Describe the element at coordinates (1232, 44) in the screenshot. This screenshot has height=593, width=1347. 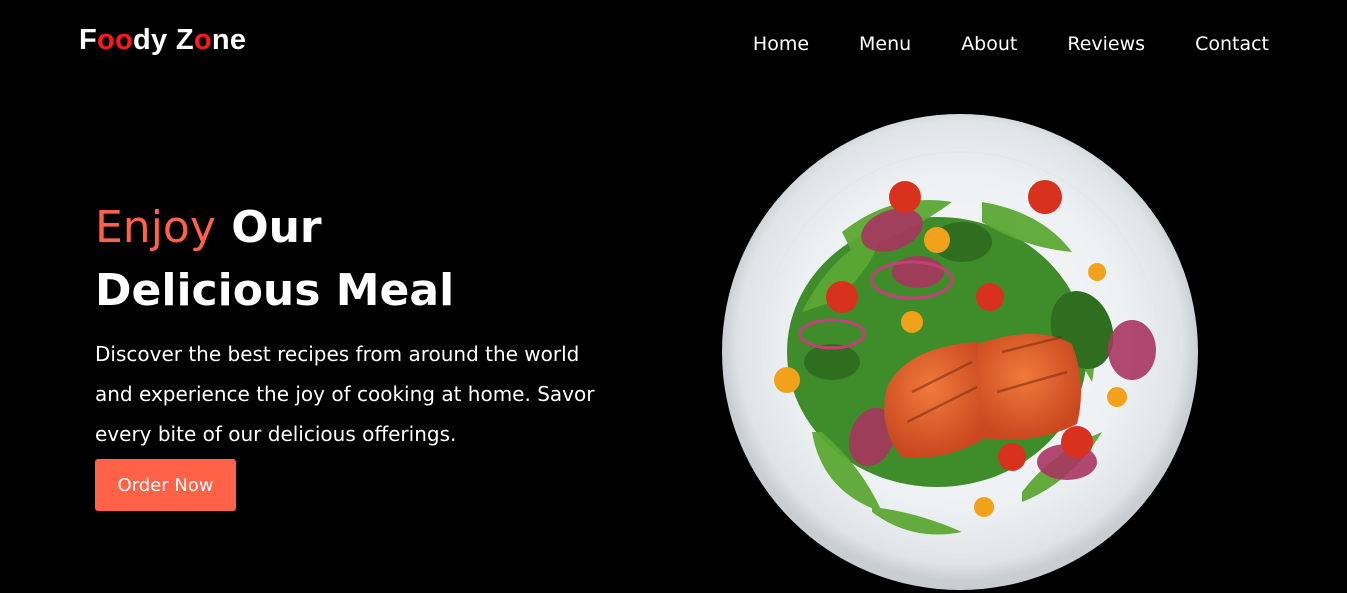
I see `nav-link-contact: Contact` at that location.